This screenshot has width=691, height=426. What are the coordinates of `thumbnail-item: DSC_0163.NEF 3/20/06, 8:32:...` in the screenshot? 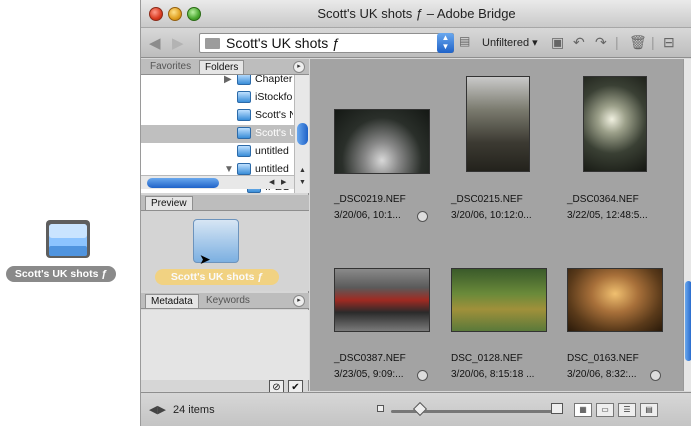 It's located at (623, 310).